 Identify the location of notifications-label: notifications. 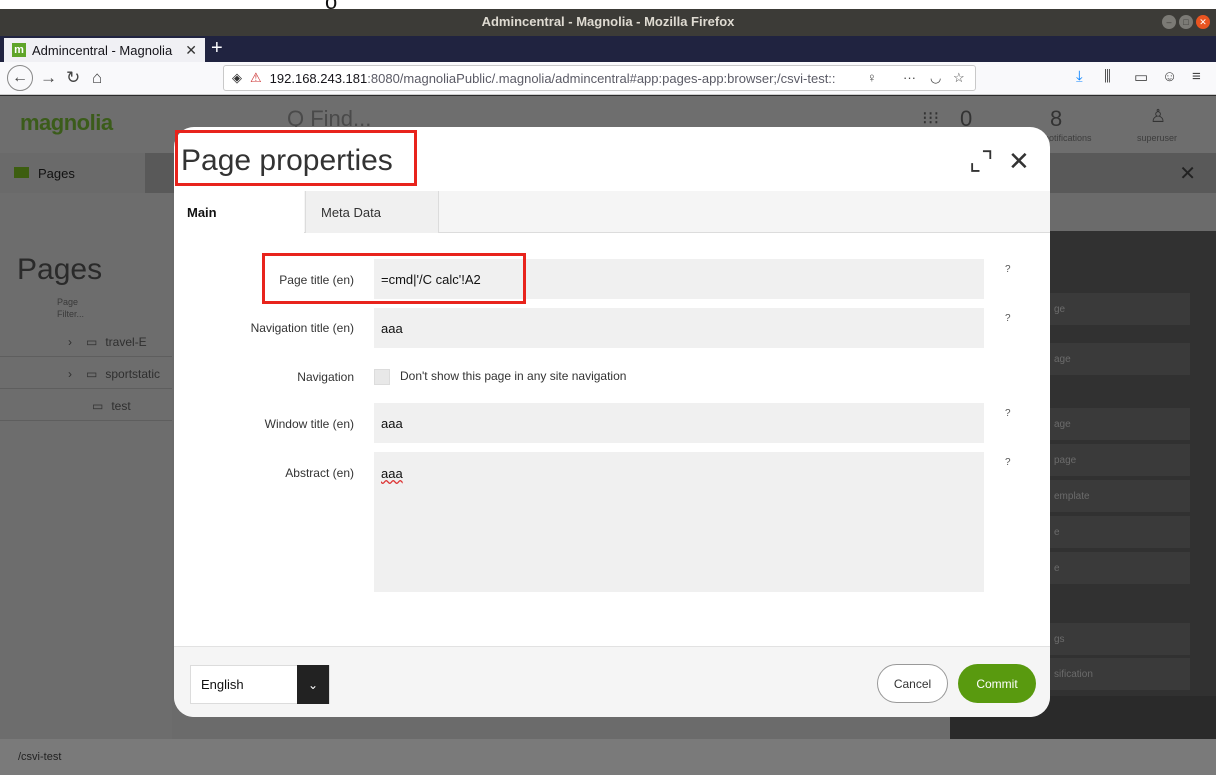
(1068, 138).